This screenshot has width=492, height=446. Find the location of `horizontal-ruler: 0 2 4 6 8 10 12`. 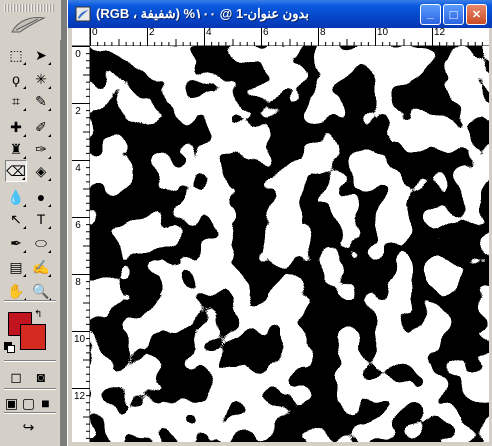

horizontal-ruler: 0 2 4 6 8 10 12 is located at coordinates (289, 37).